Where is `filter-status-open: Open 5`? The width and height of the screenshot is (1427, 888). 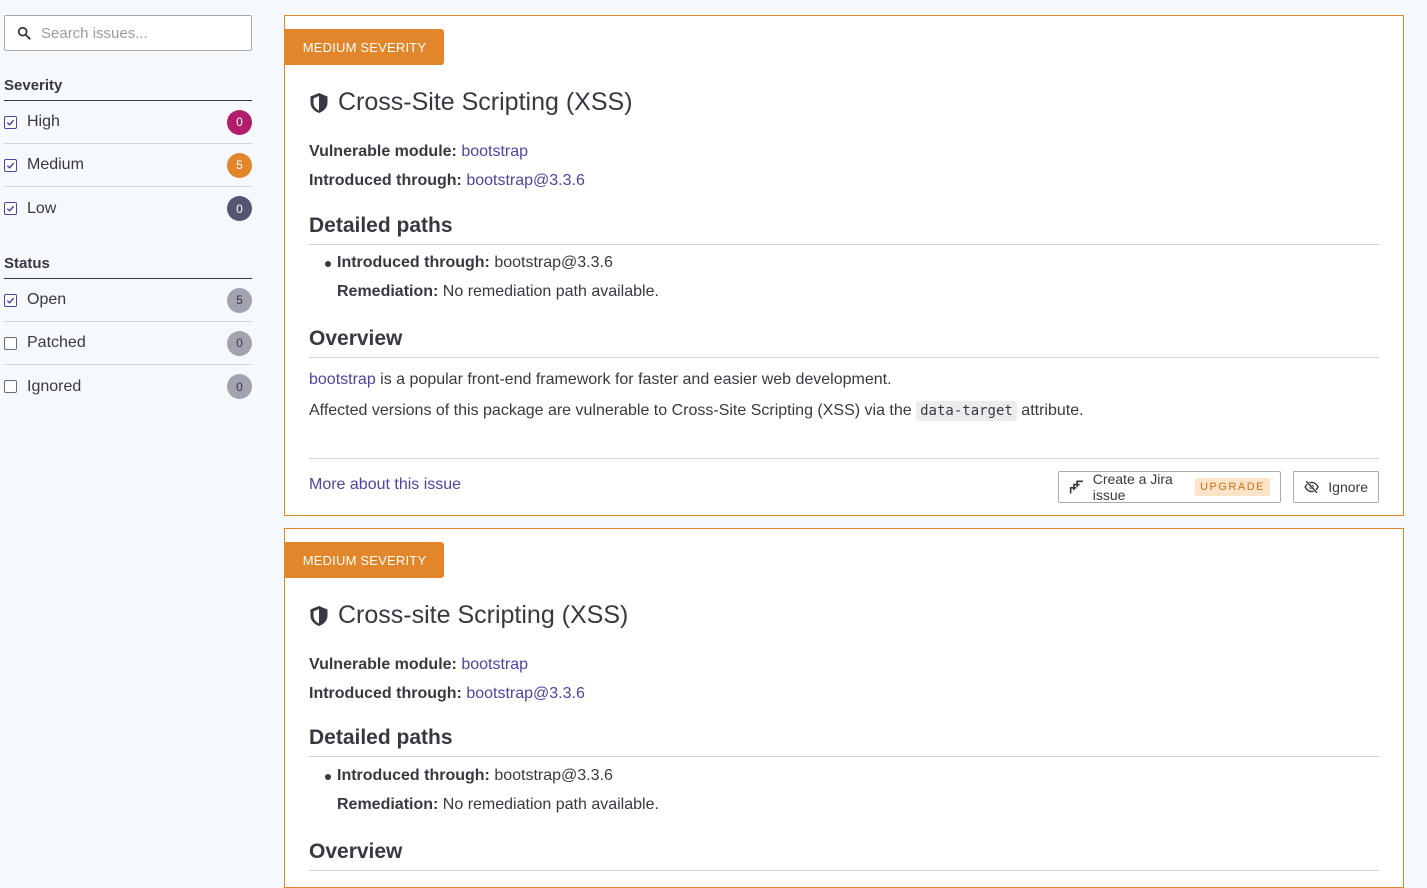
filter-status-open: Open 5 is located at coordinates (128, 300).